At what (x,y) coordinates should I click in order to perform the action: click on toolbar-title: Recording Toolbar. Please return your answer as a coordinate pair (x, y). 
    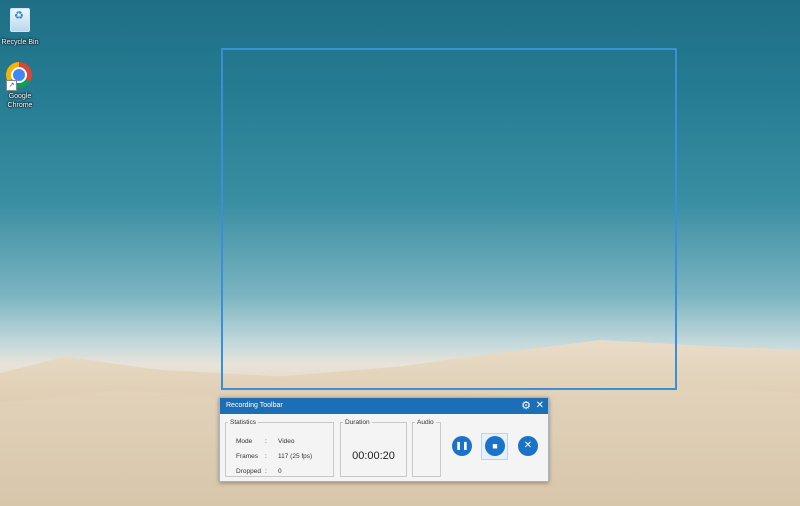
    Looking at the image, I should click on (254, 405).